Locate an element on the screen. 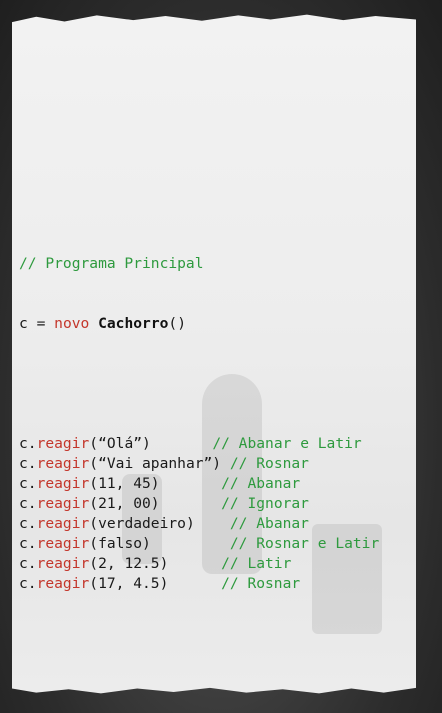 The width and height of the screenshot is (442, 713). code-line-call: c.reagir(“Olá”) // Abanar e Latir is located at coordinates (199, 444).